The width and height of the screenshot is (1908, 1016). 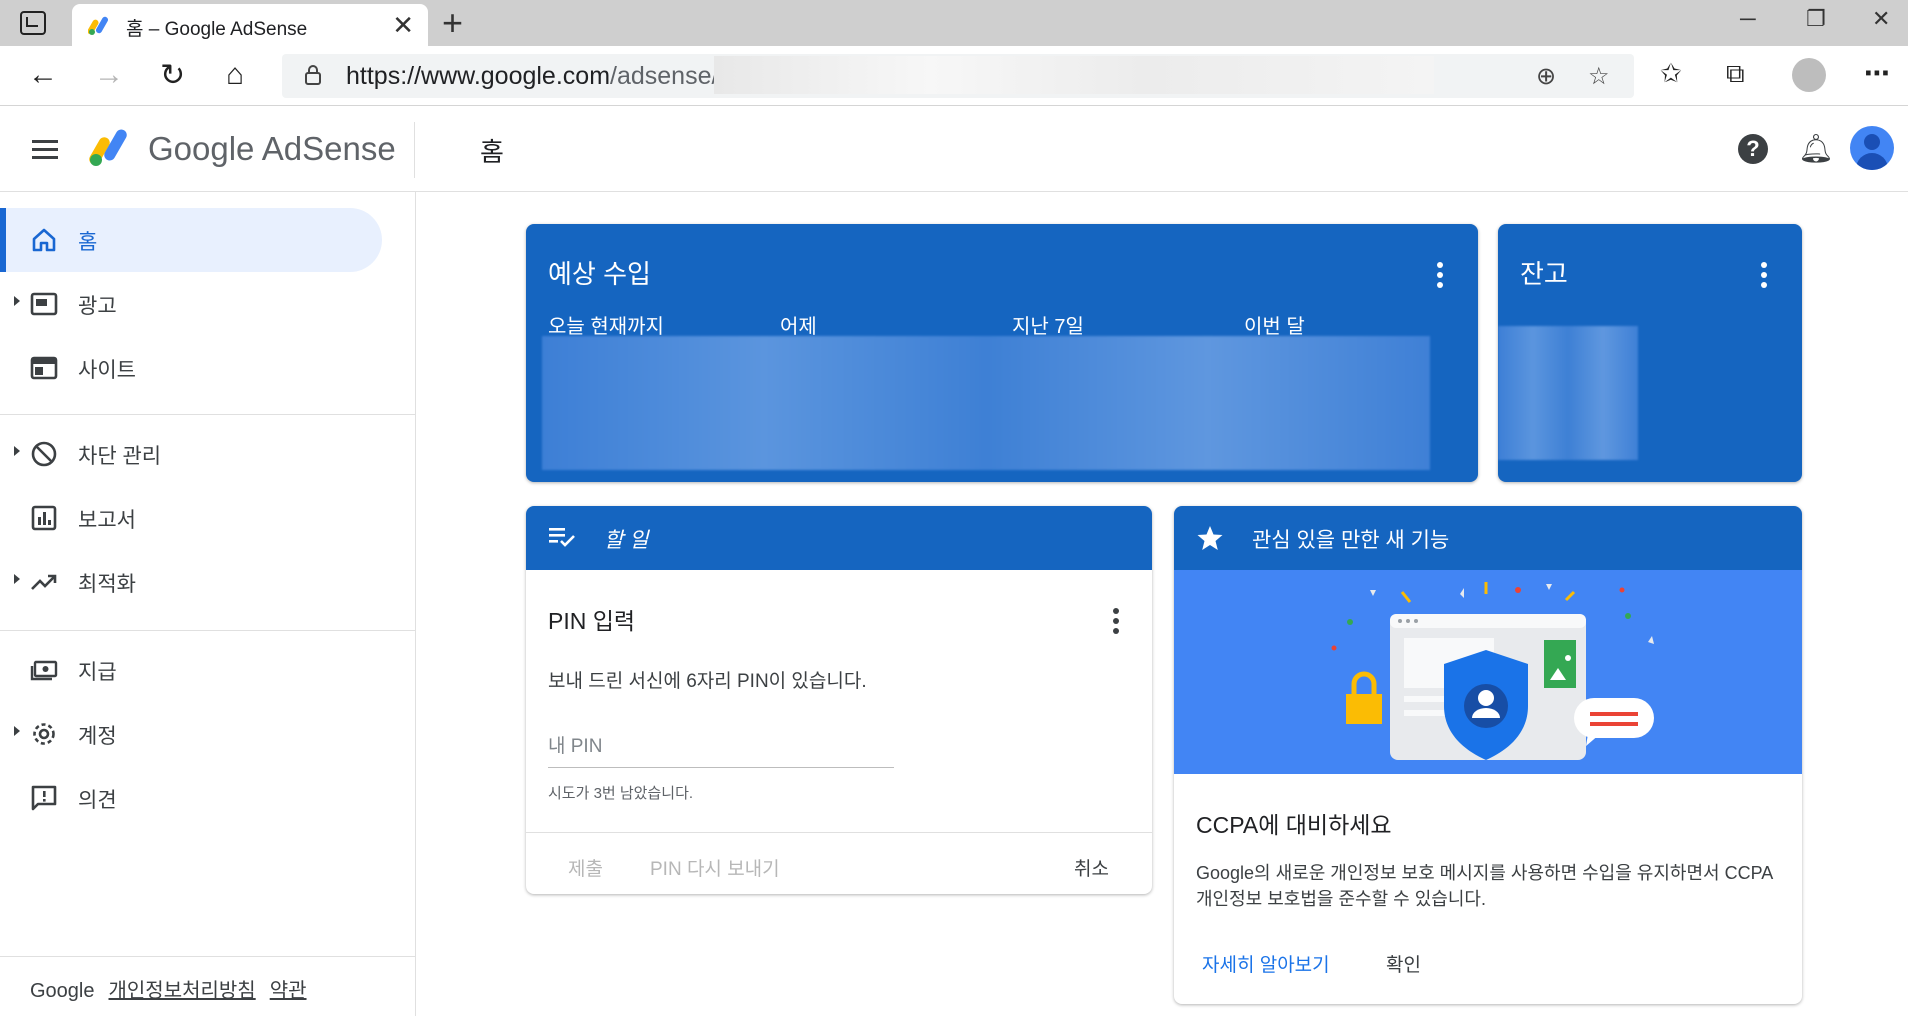 What do you see at coordinates (1816, 19) in the screenshot?
I see `restore-icon: ❐` at bounding box center [1816, 19].